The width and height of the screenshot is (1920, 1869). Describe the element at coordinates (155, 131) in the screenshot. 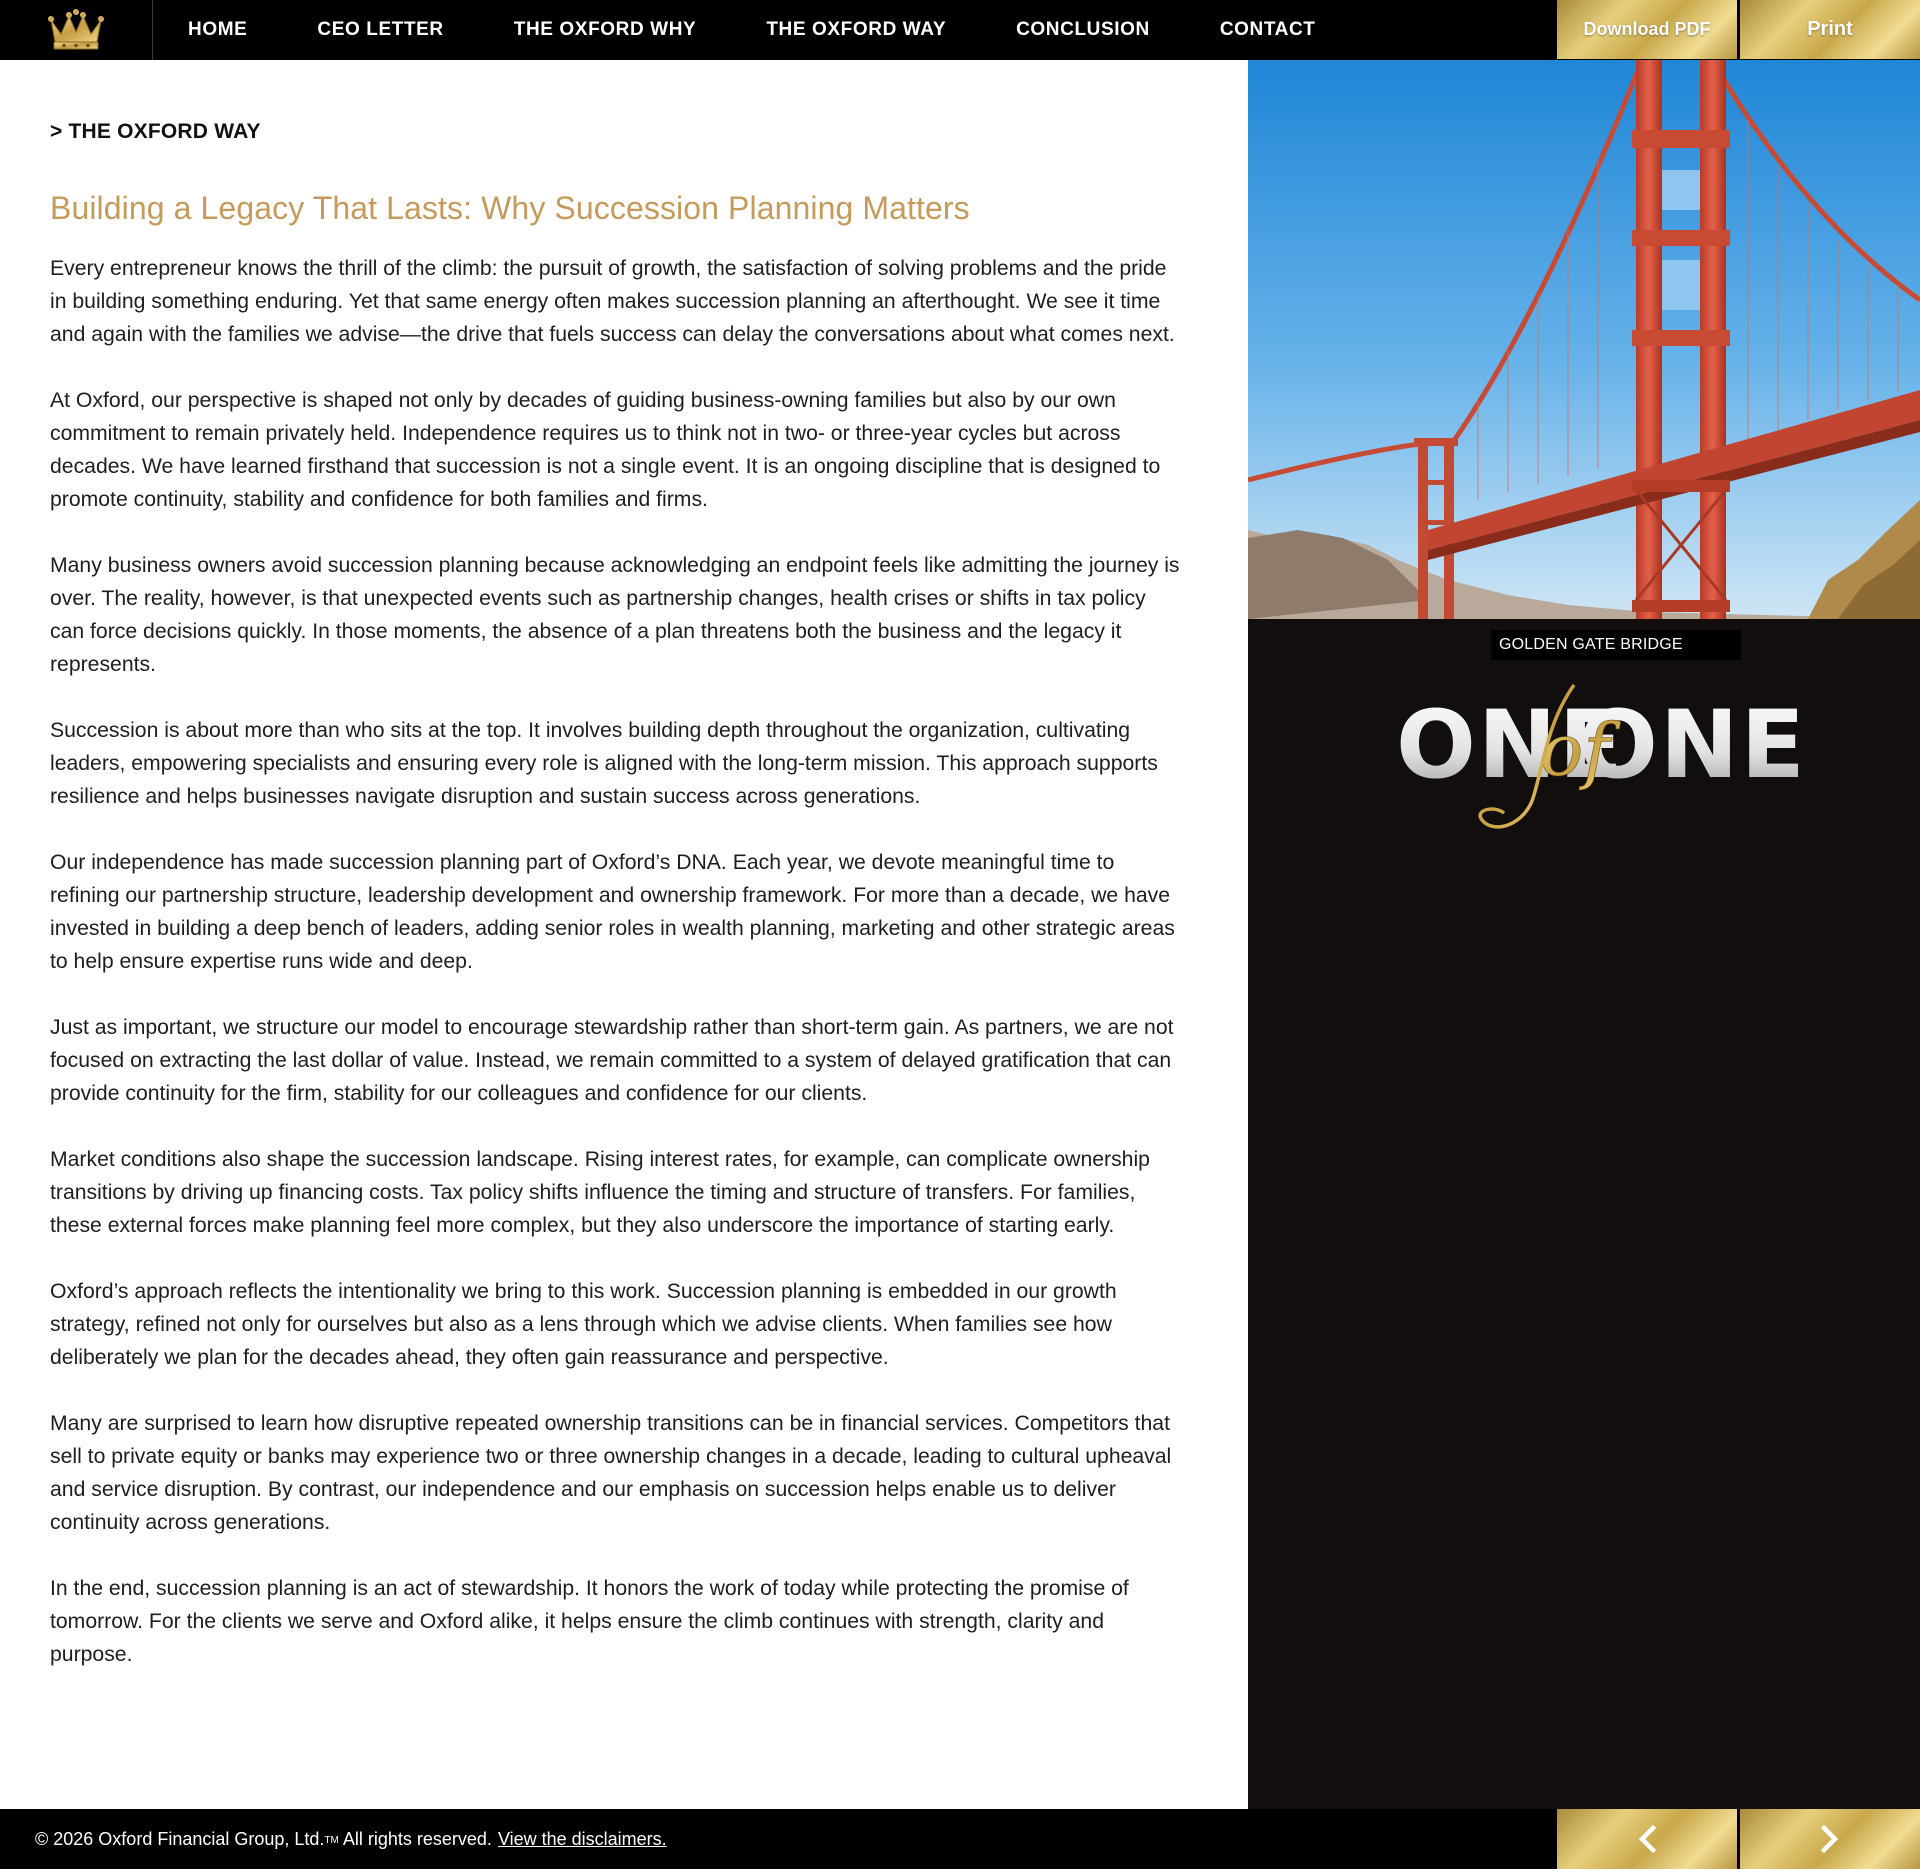

I see `breadcrumb: > THE OXFORD WAY` at that location.